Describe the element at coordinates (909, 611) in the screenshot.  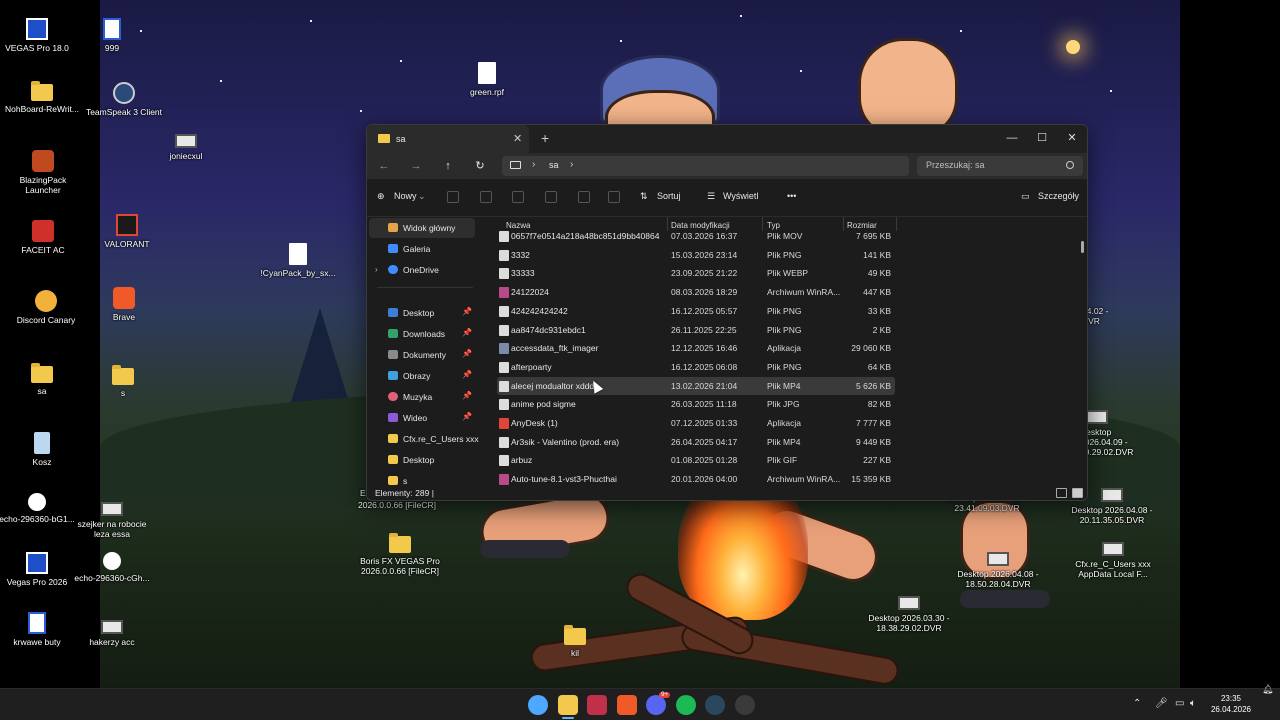
I see `desktop-icon-dvr-0330: Desktop 2026.03.30 - 18.38.29.02.DVR` at that location.